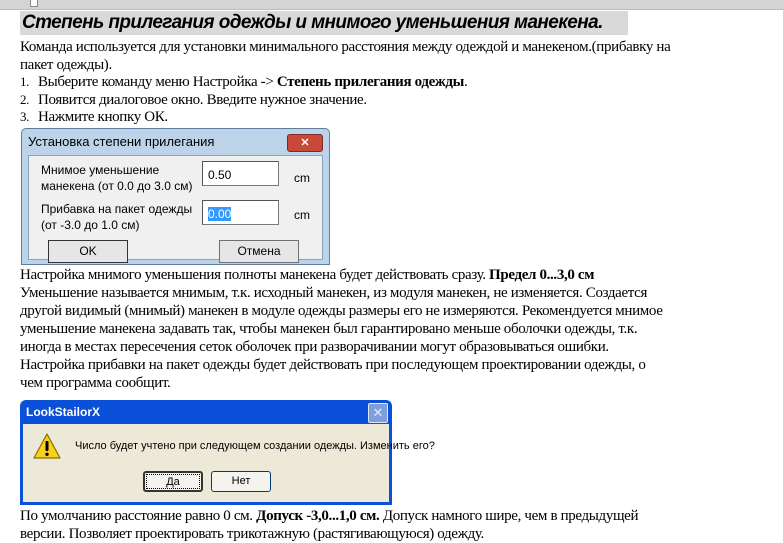 The width and height of the screenshot is (783, 543). What do you see at coordinates (259, 251) in the screenshot?
I see `cancel-button: Отмена` at bounding box center [259, 251].